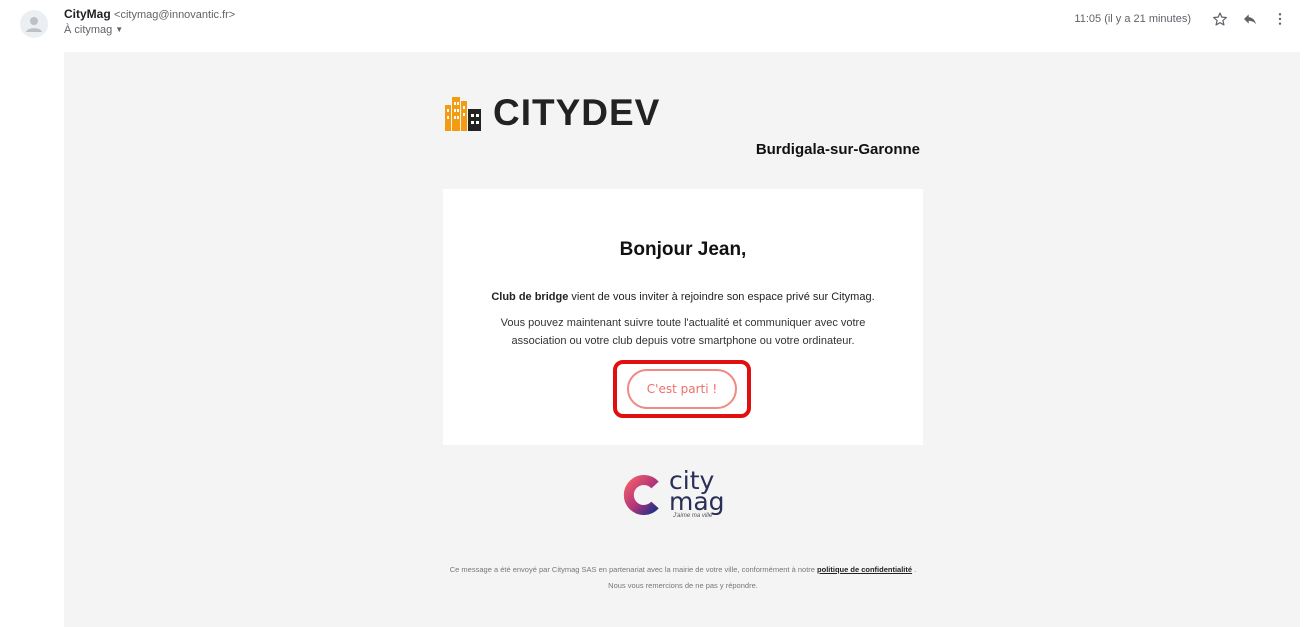  What do you see at coordinates (87, 14) in the screenshot?
I see `sender-name: CityMag` at bounding box center [87, 14].